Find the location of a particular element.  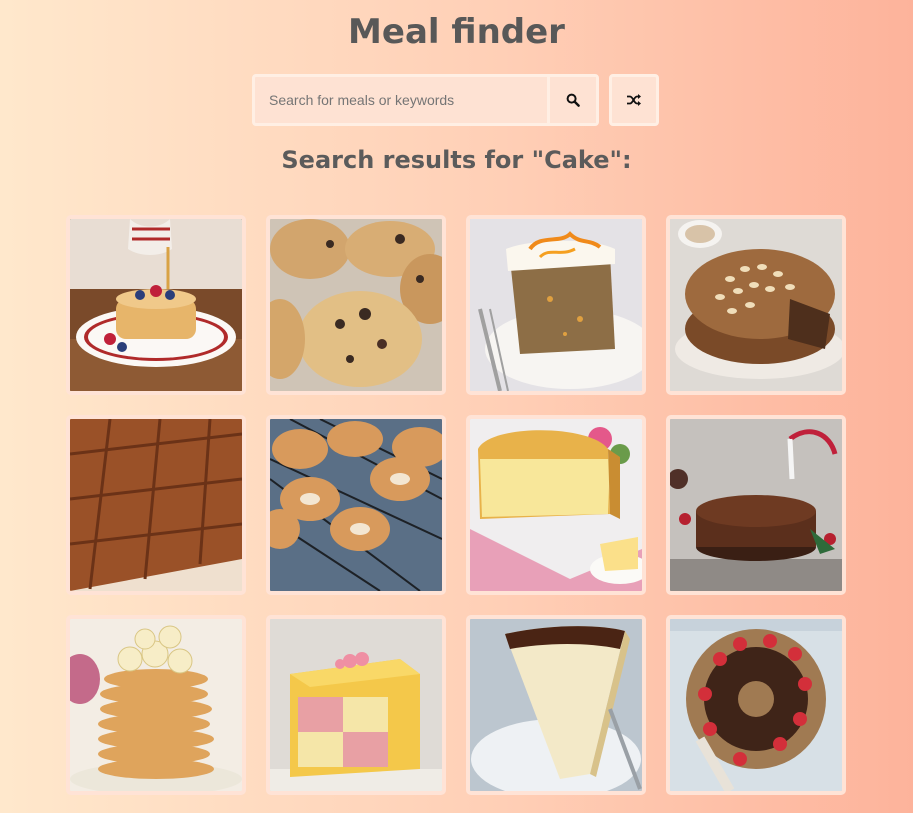

gingerbread-image is located at coordinates (156, 505).